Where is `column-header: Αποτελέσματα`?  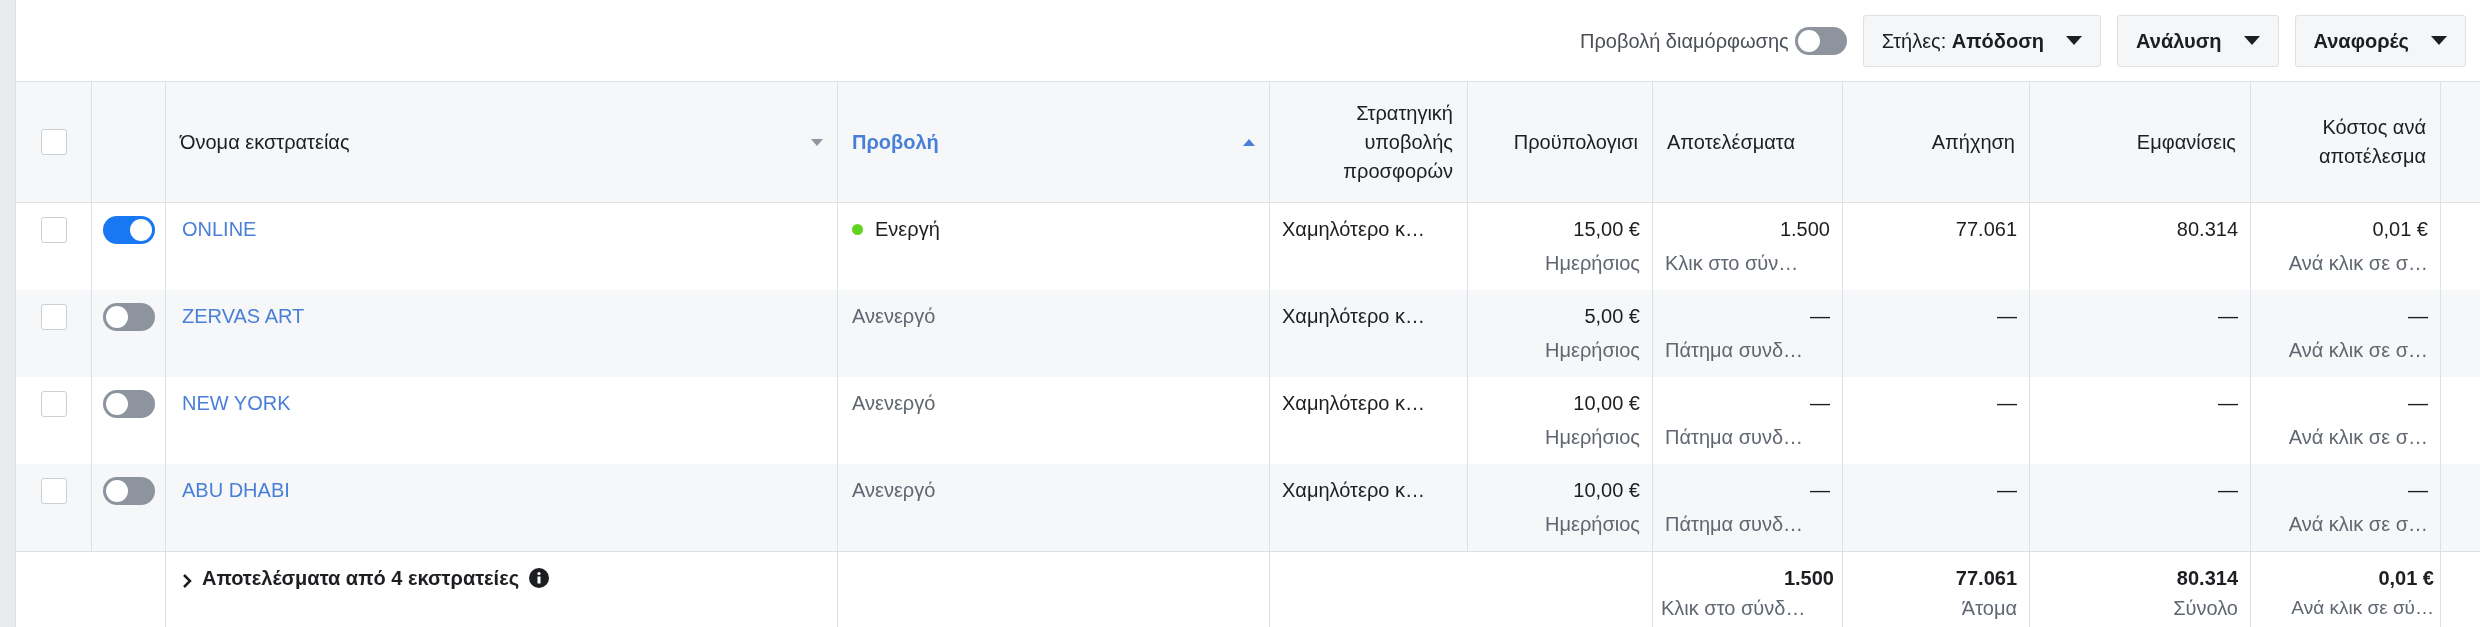 column-header: Αποτελέσματα is located at coordinates (1748, 142).